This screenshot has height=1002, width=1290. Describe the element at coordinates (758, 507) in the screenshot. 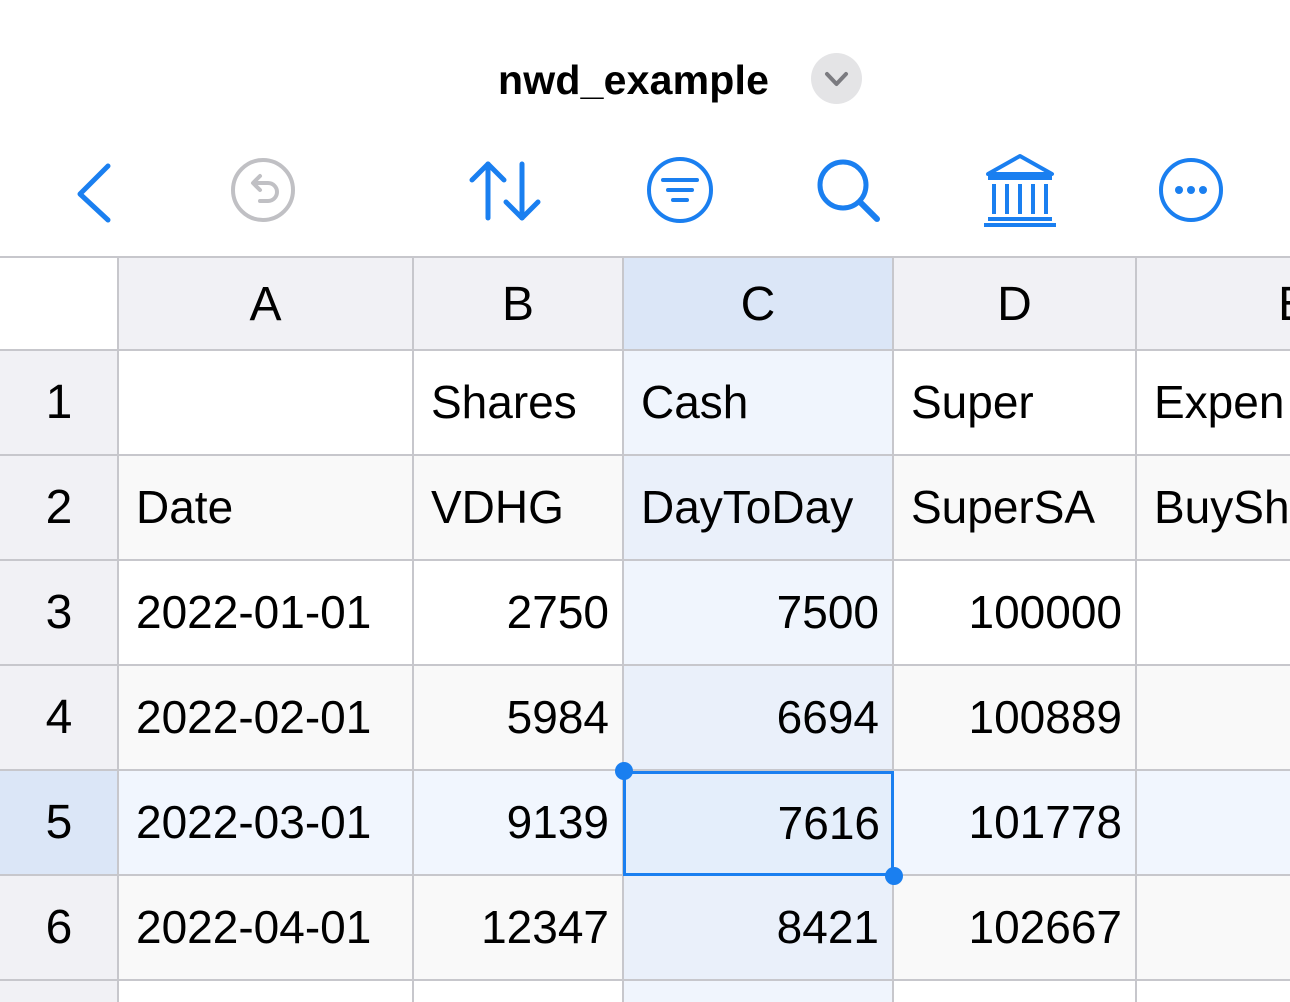

I see `cell-c2: DayToDay` at that location.